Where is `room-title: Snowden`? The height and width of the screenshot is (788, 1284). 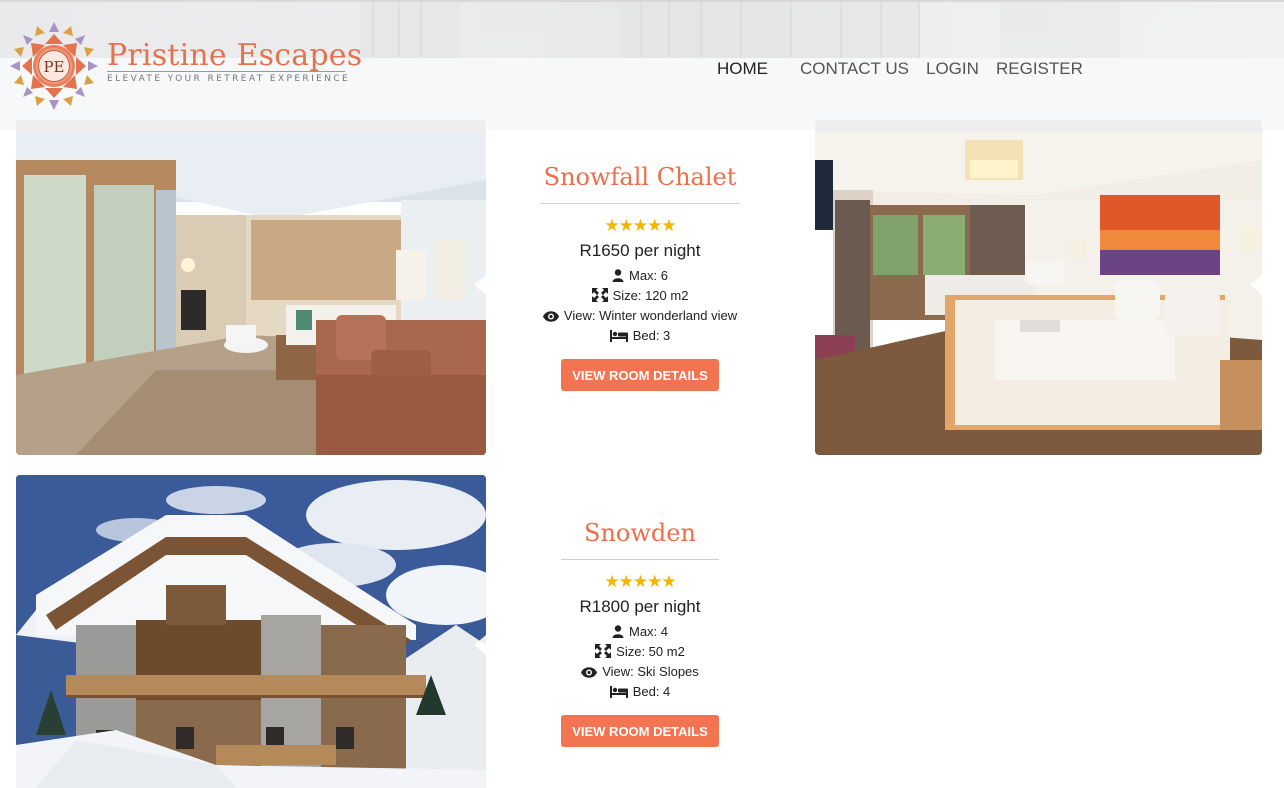 room-title: Snowden is located at coordinates (640, 533).